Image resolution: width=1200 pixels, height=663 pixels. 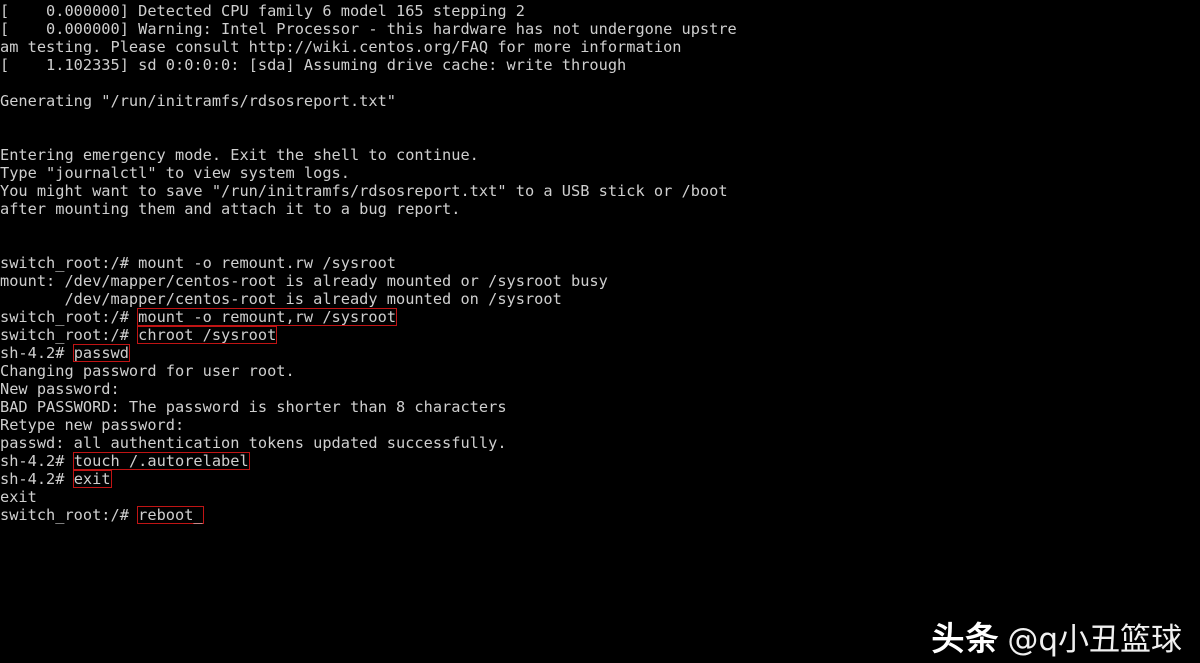 What do you see at coordinates (600, 371) in the screenshot?
I see `terminal-output-line: Changing password for user root.` at bounding box center [600, 371].